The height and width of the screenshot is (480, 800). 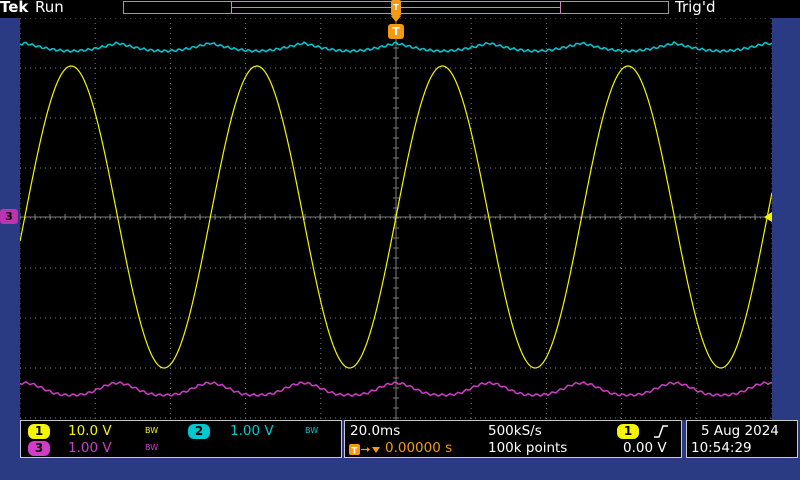 I want to click on ch2-scale: 1.00 V, so click(x=252, y=431).